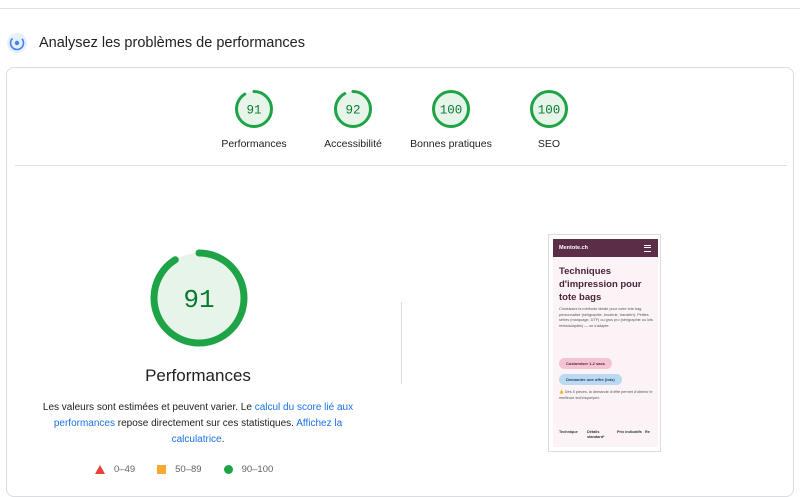 The image size is (800, 497). Describe the element at coordinates (549, 144) in the screenshot. I see `gauge-label: SEO` at that location.